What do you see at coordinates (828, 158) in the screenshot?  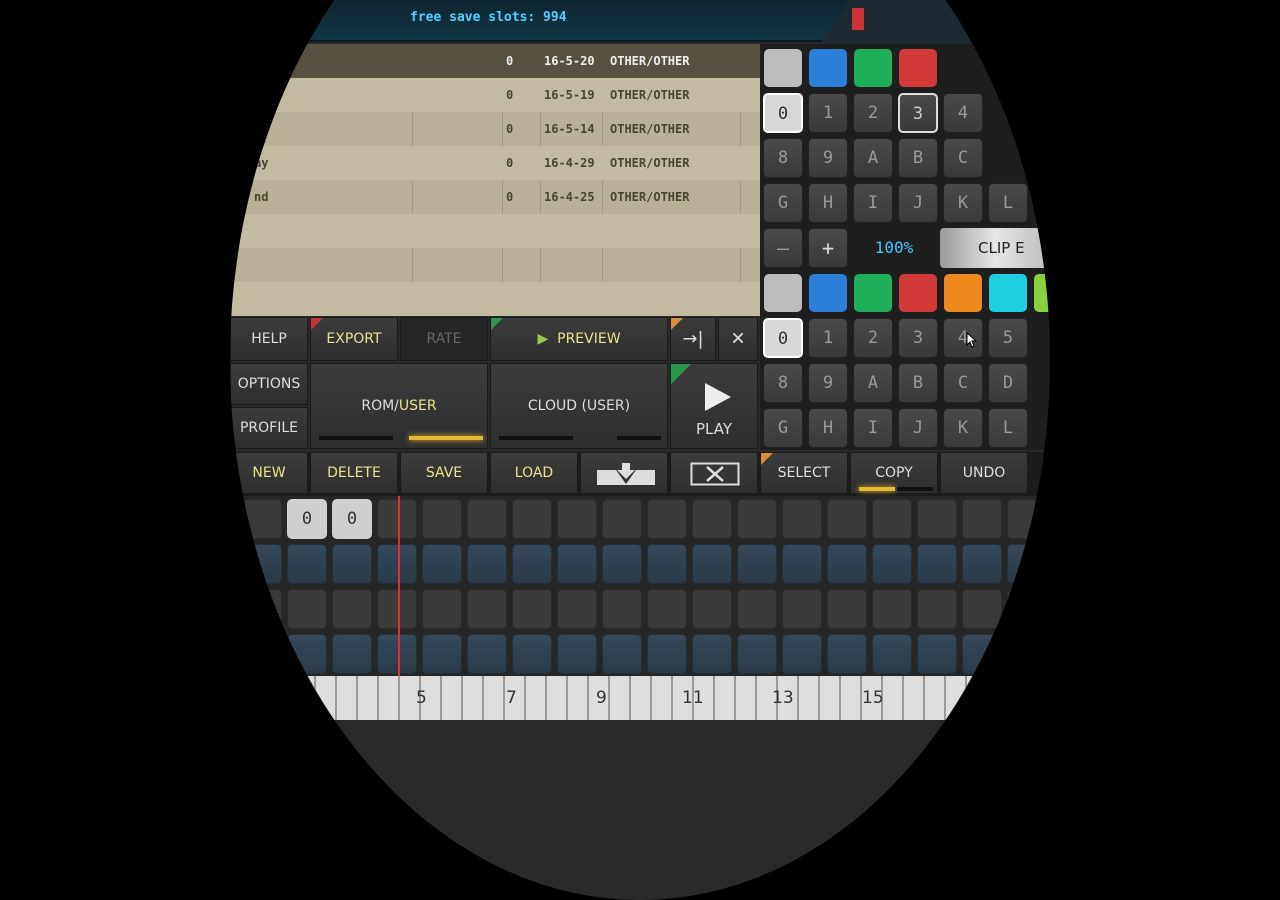 I see `pad-key: 9` at bounding box center [828, 158].